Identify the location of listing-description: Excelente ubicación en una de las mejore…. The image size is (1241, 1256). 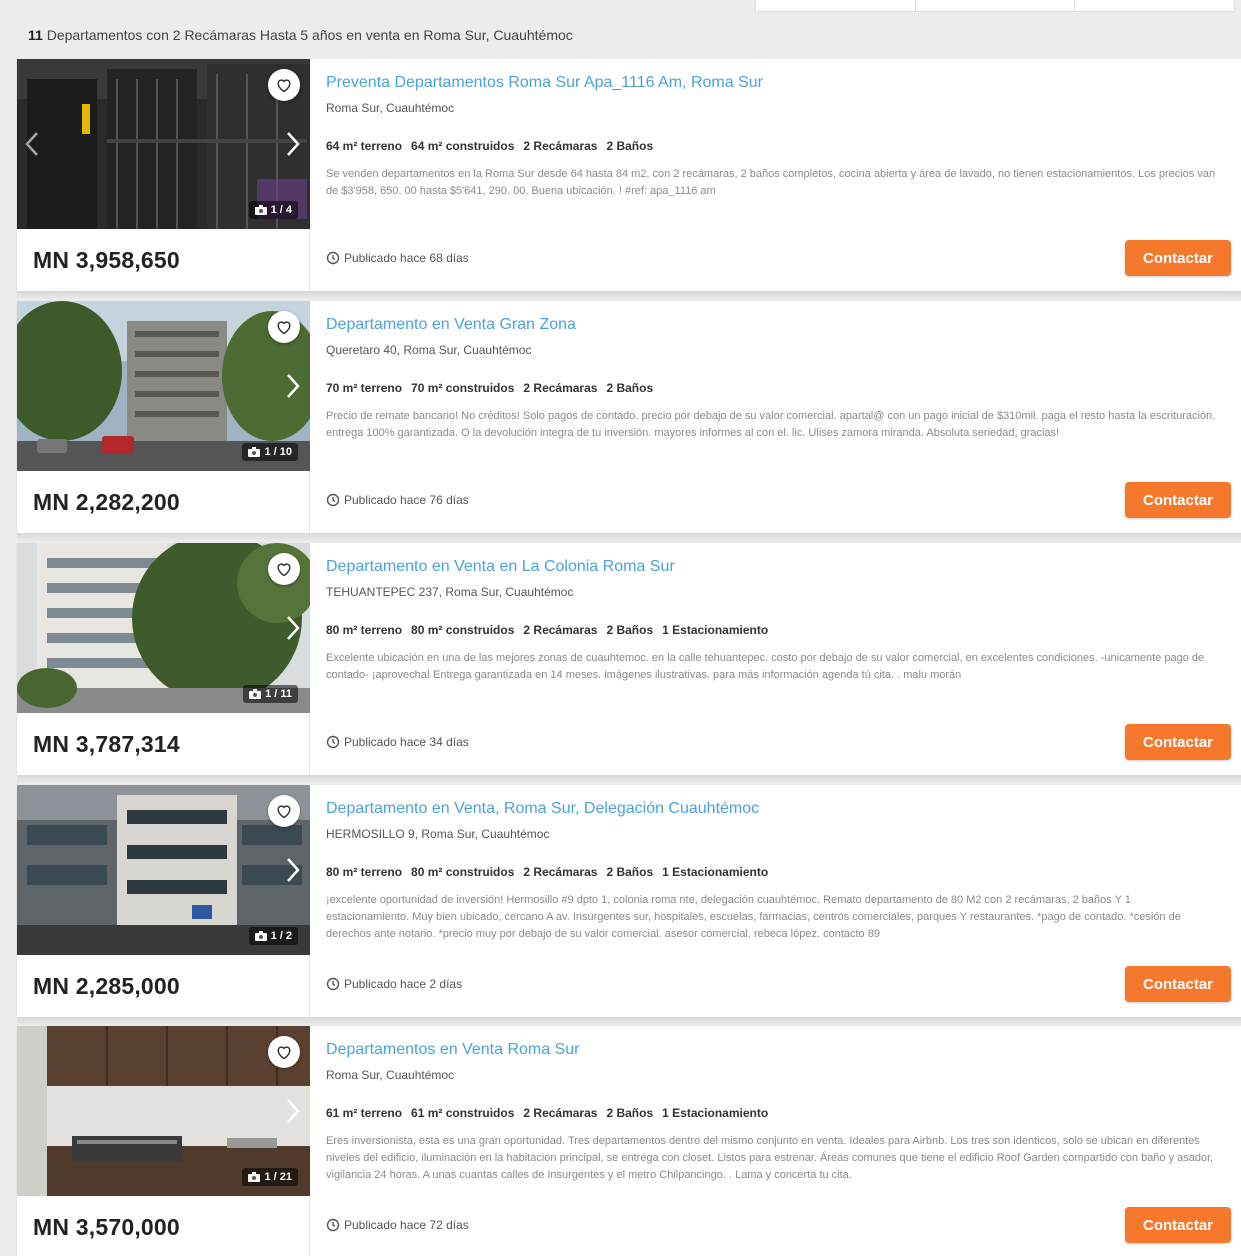
(765, 666).